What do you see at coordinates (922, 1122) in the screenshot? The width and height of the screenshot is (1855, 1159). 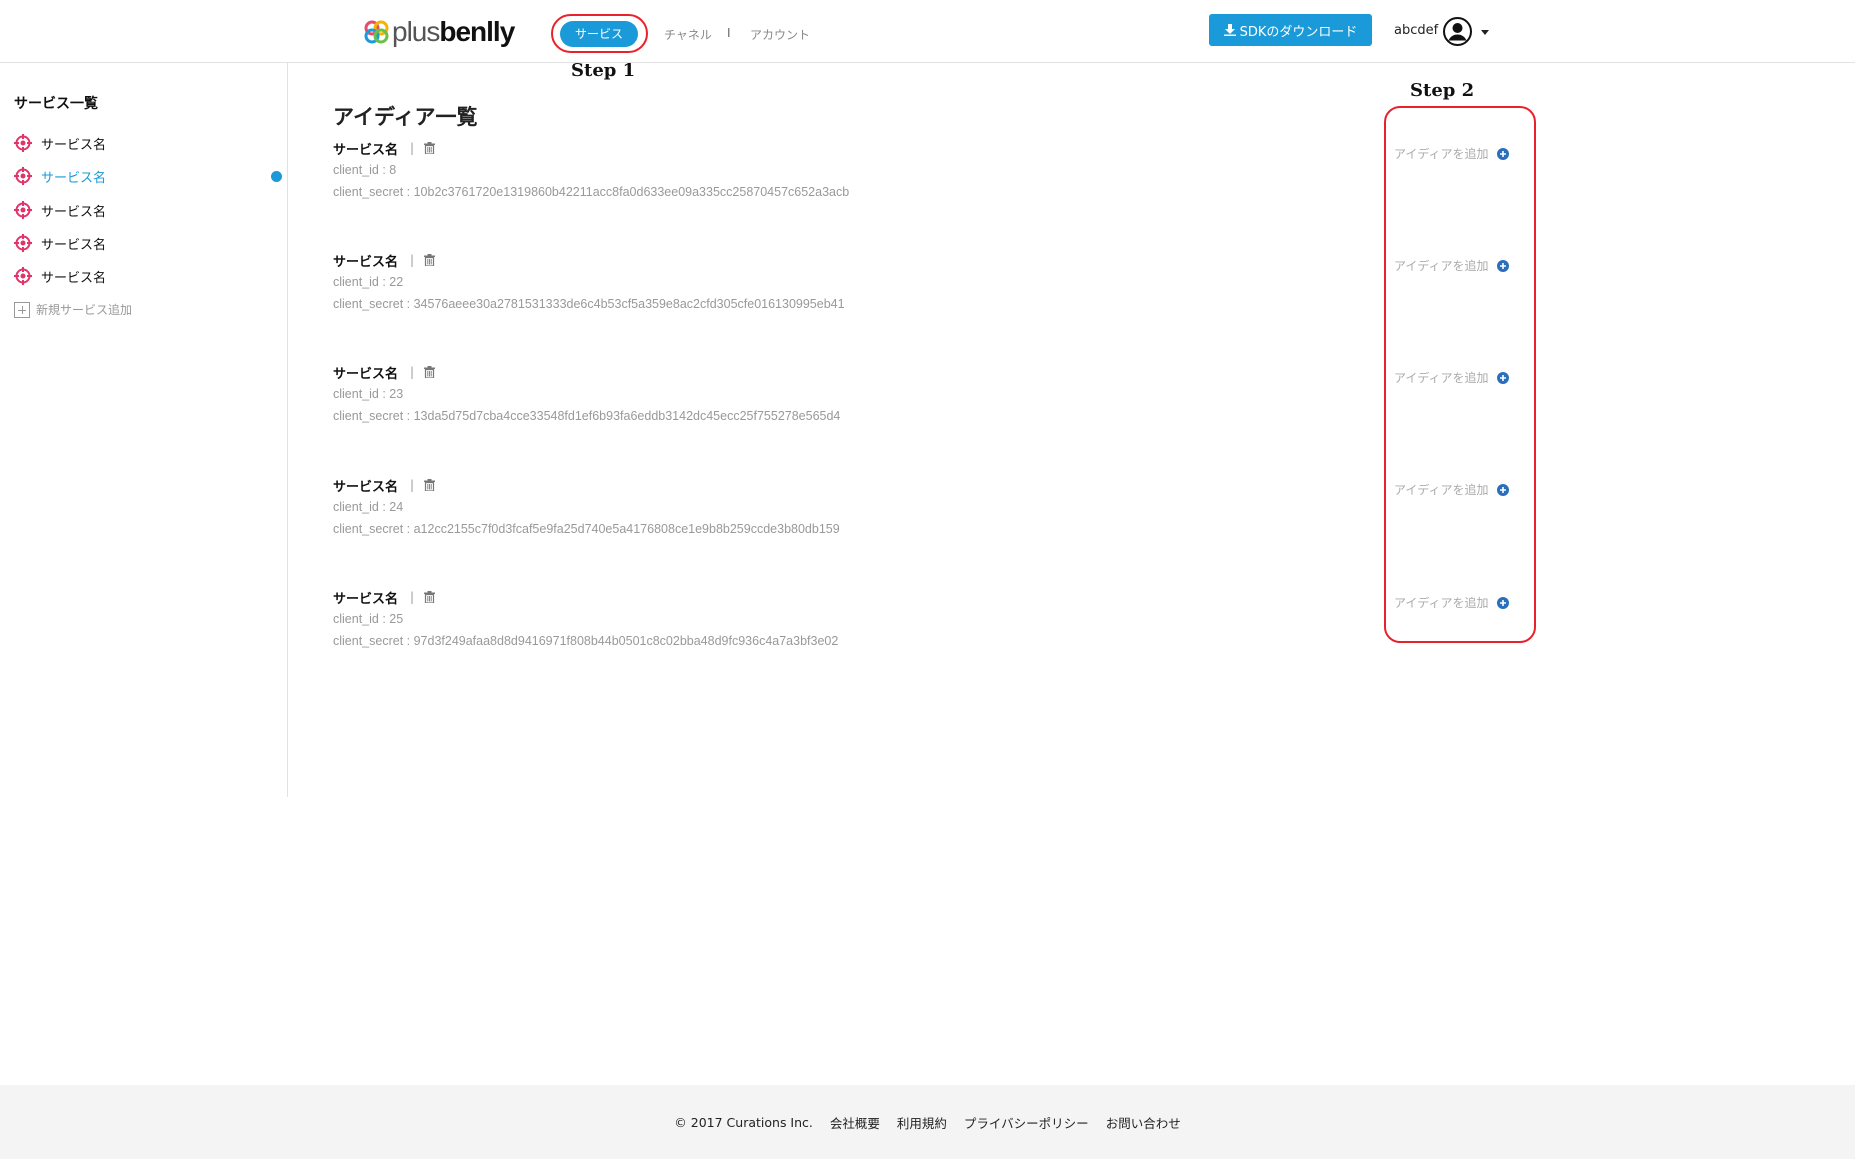 I see `footer-link-terms: 利用規約` at bounding box center [922, 1122].